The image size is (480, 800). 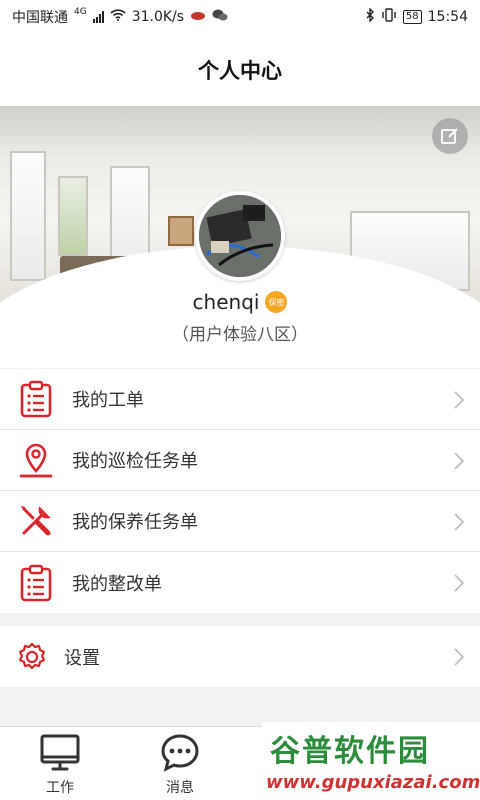 I want to click on user-info: chenqi 保密, so click(x=240, y=302).